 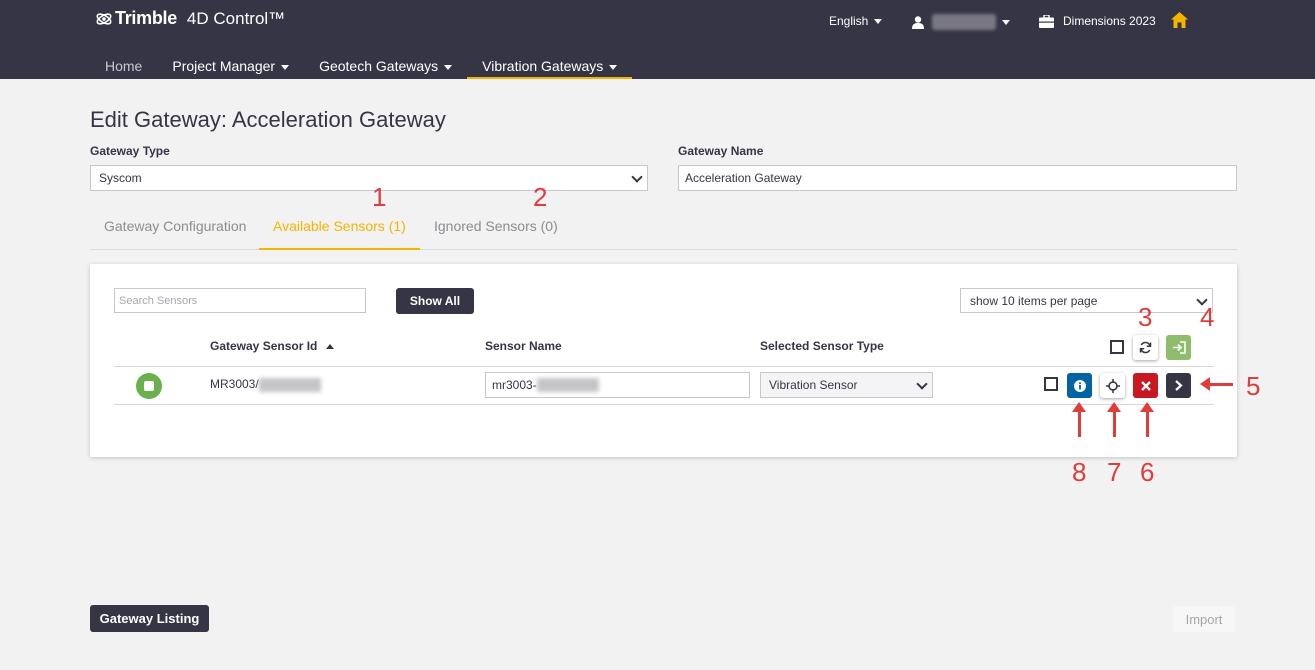 What do you see at coordinates (234, 384) in the screenshot?
I see `sensor-id-text: MR3003/` at bounding box center [234, 384].